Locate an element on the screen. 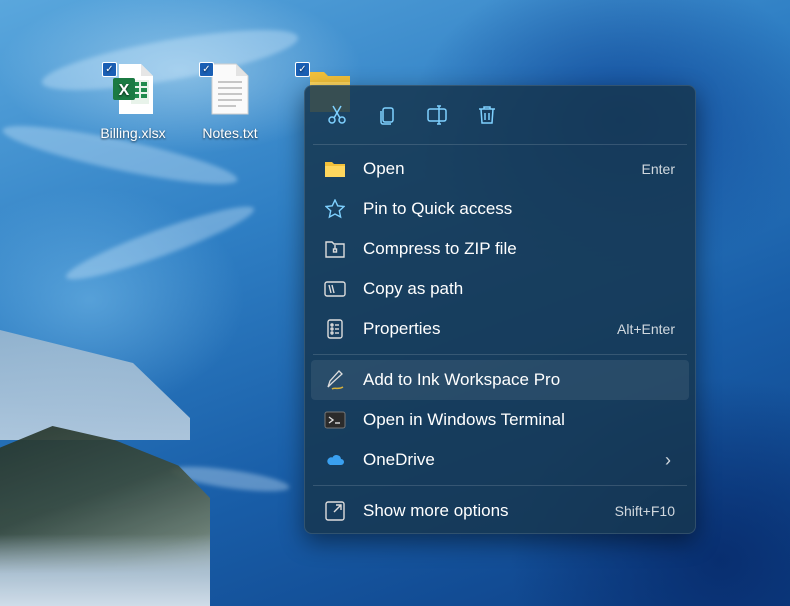  menu-item-shortcut: Shift+F10 is located at coordinates (644, 511).